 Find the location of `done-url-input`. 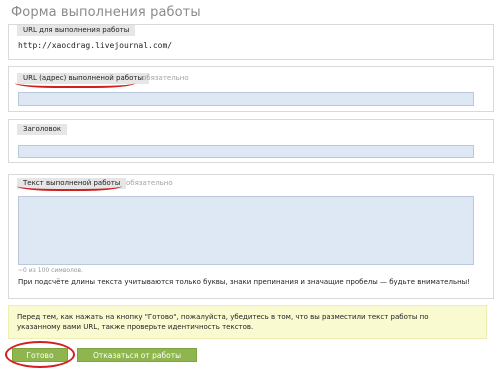

done-url-input is located at coordinates (246, 99).